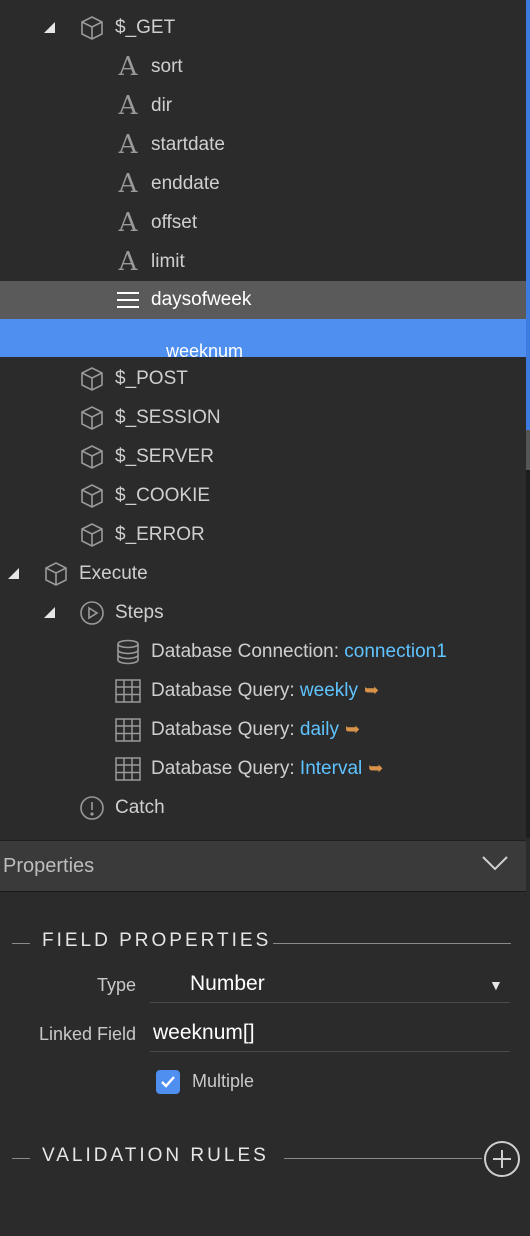 Image resolution: width=530 pixels, height=1236 pixels. What do you see at coordinates (139, 612) in the screenshot?
I see `tree-node-label: Steps` at bounding box center [139, 612].